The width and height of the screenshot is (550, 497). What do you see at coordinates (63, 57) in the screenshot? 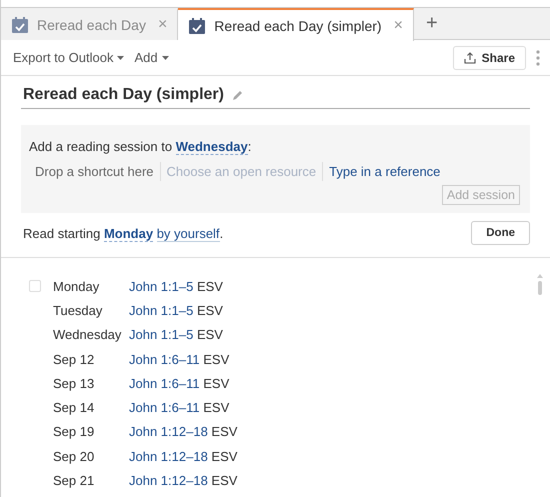
I see `menu-label: Export to Outlook` at bounding box center [63, 57].